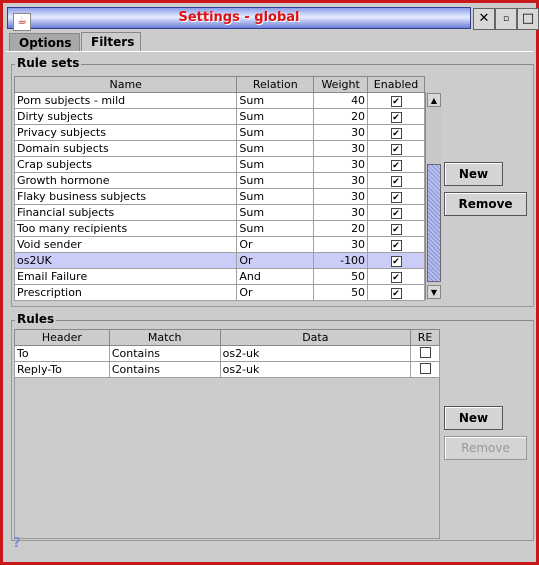 The height and width of the screenshot is (565, 539). I want to click on tab-options: Options, so click(44, 42).